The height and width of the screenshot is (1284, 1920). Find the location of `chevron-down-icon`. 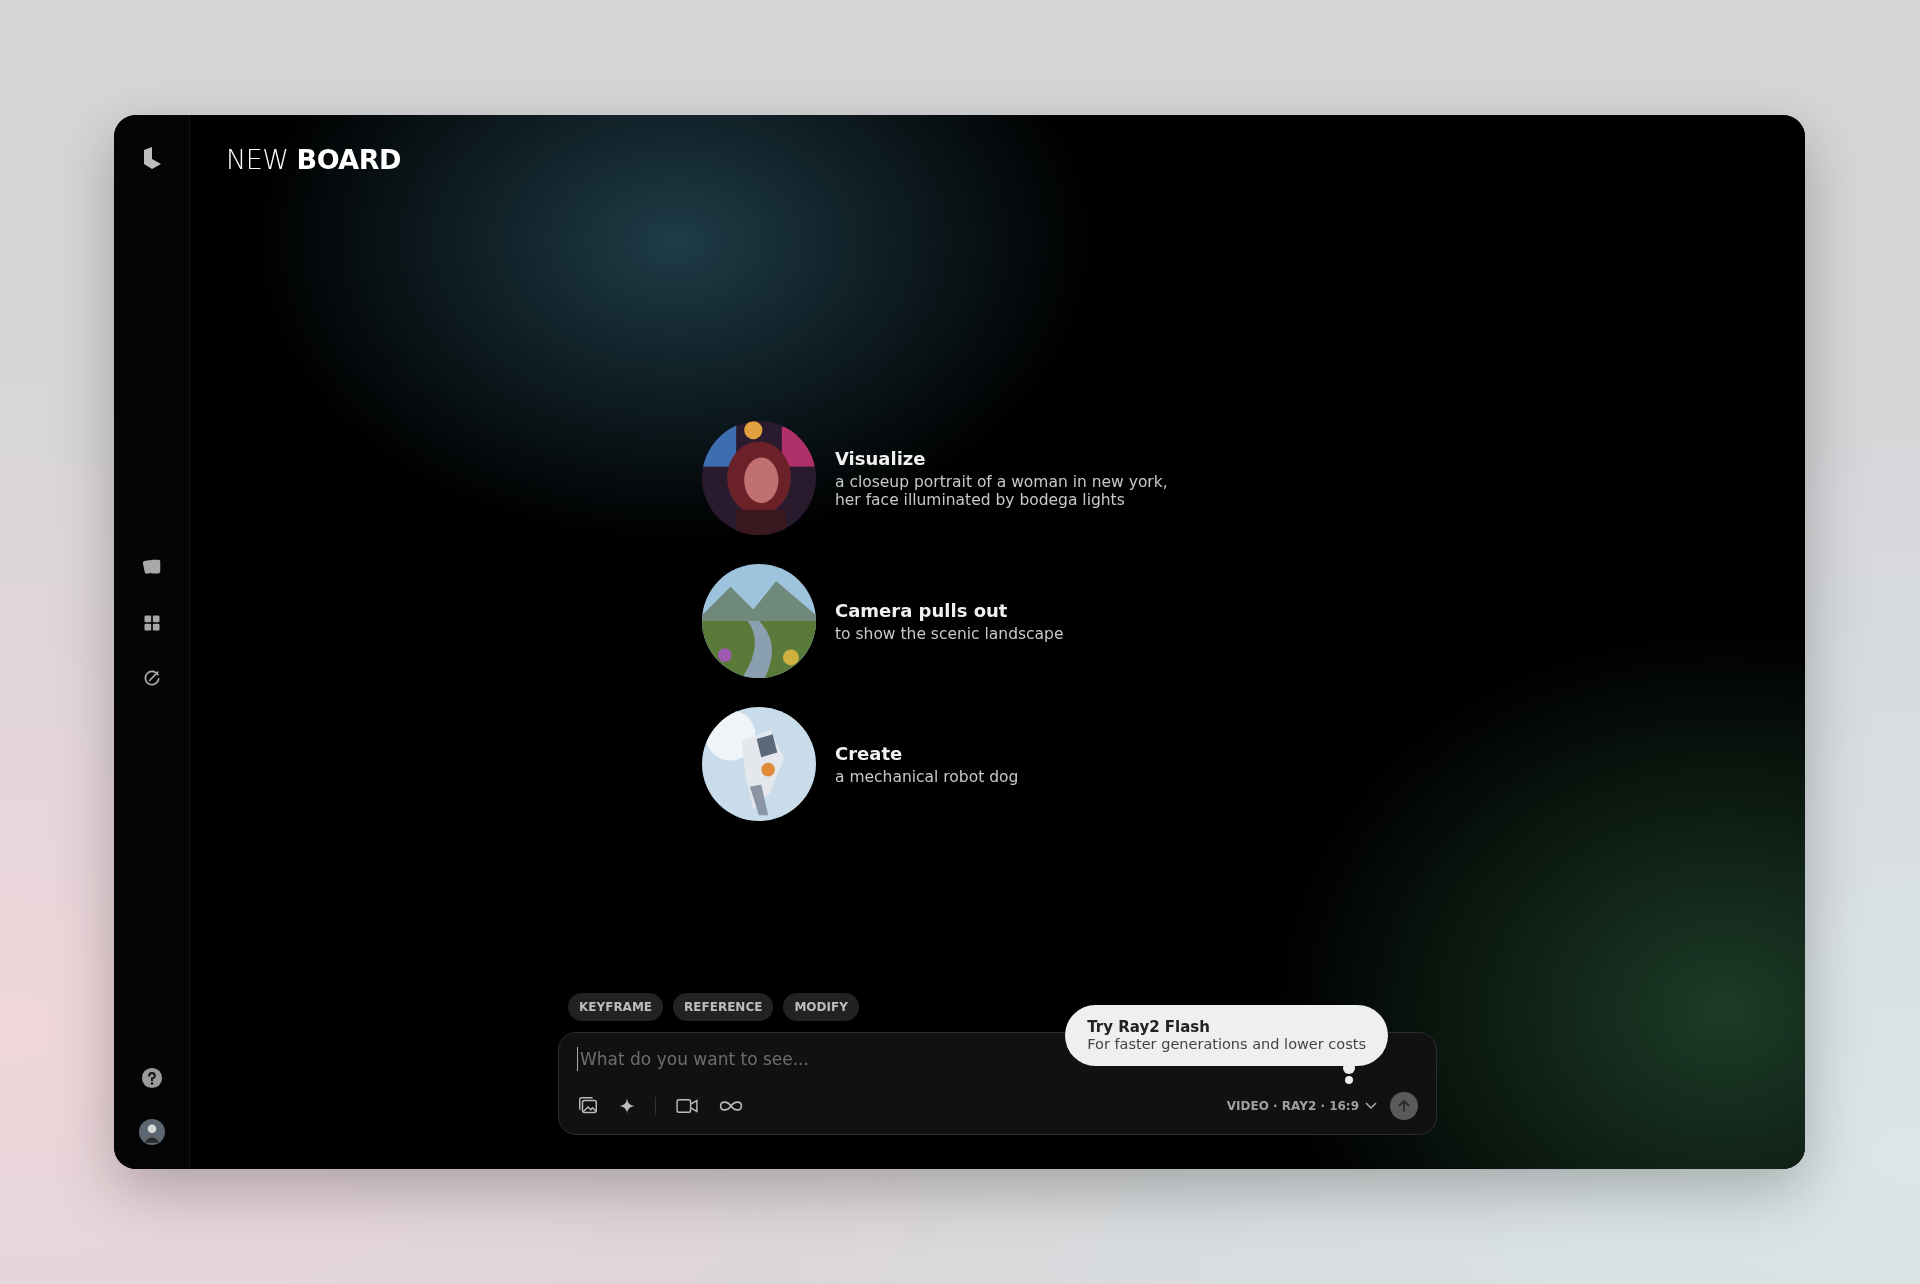

chevron-down-icon is located at coordinates (1371, 1106).